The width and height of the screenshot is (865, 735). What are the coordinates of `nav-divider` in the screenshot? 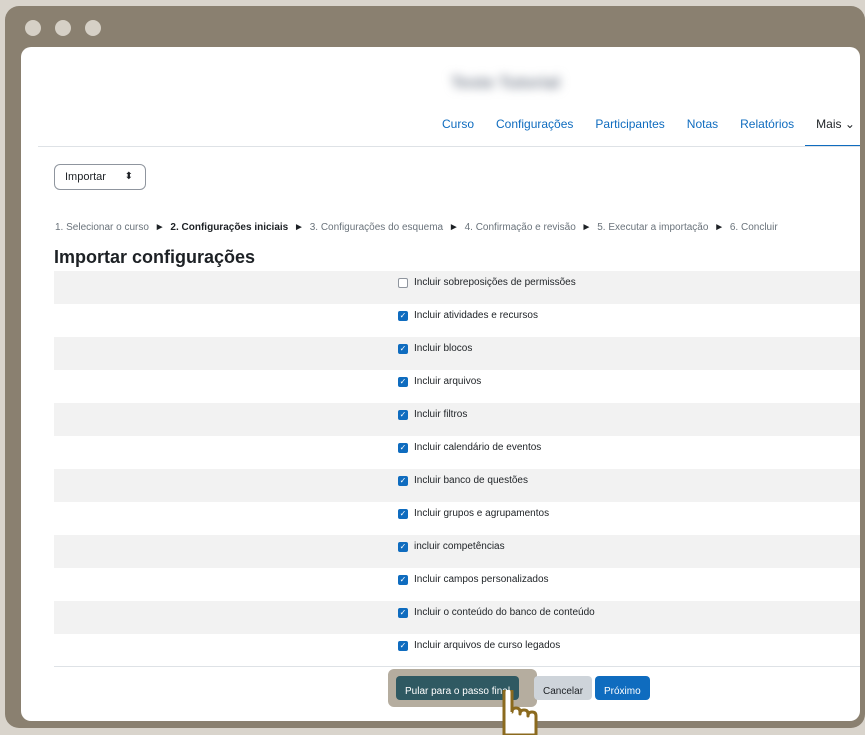 It's located at (449, 146).